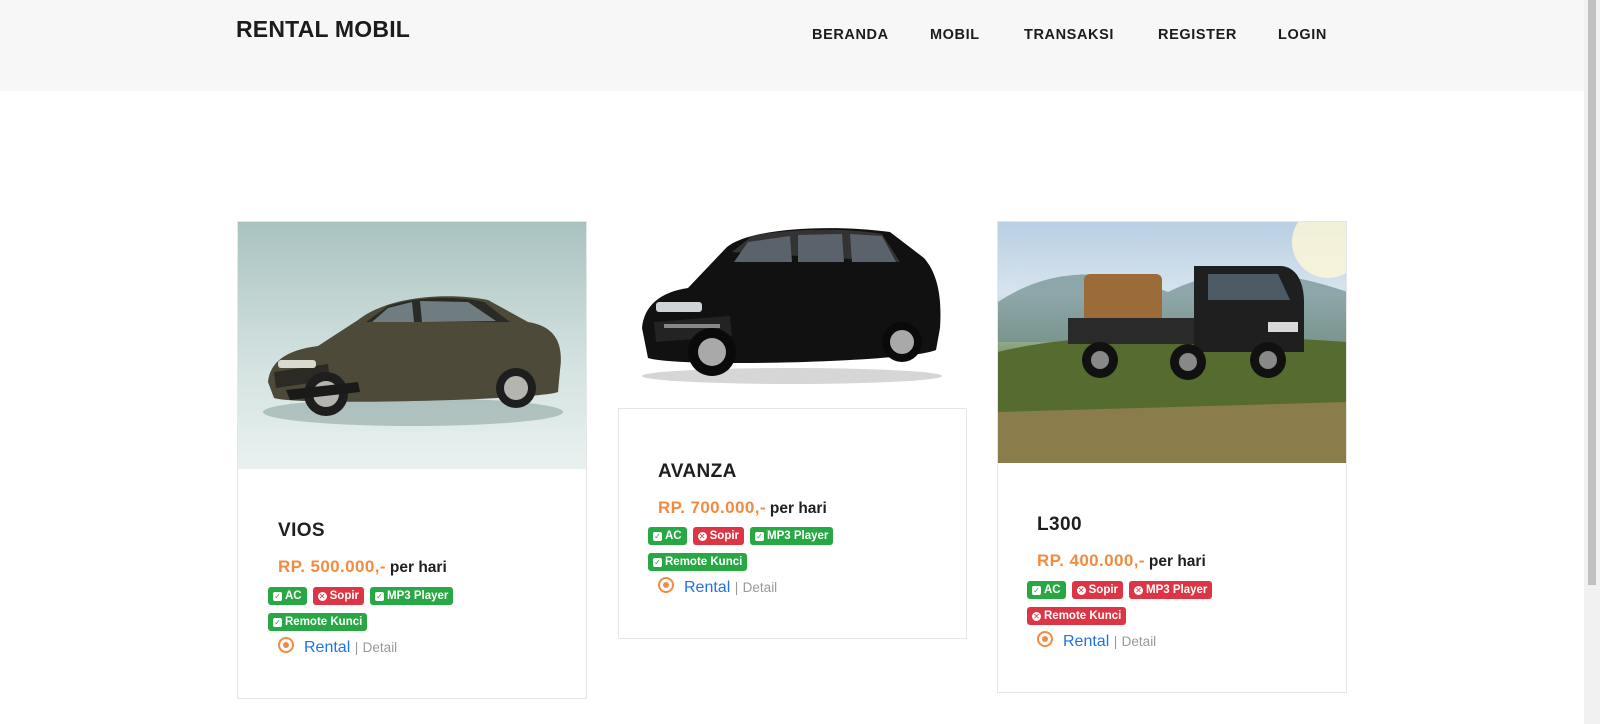  I want to click on mpv-illustration, so click(792, 306).